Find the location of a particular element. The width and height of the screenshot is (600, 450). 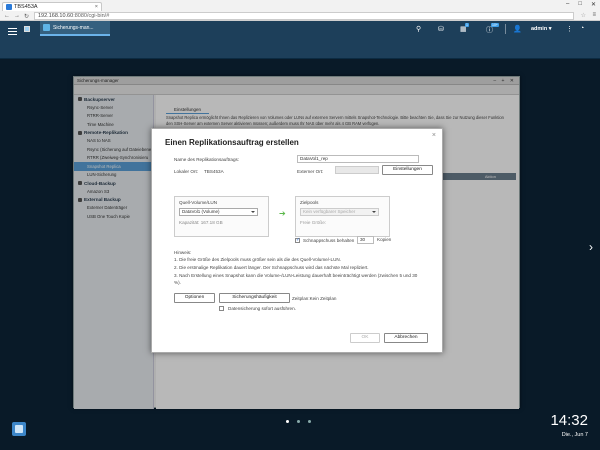

remote-location-label: Externer Ort: is located at coordinates (310, 171).